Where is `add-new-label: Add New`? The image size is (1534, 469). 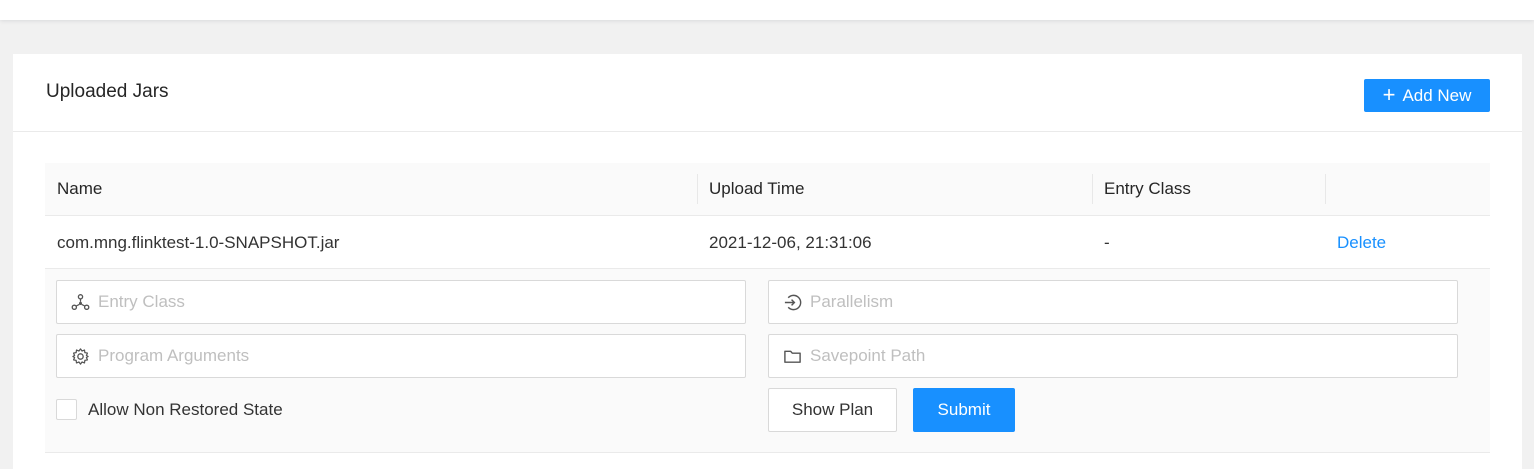 add-new-label: Add New is located at coordinates (1437, 95).